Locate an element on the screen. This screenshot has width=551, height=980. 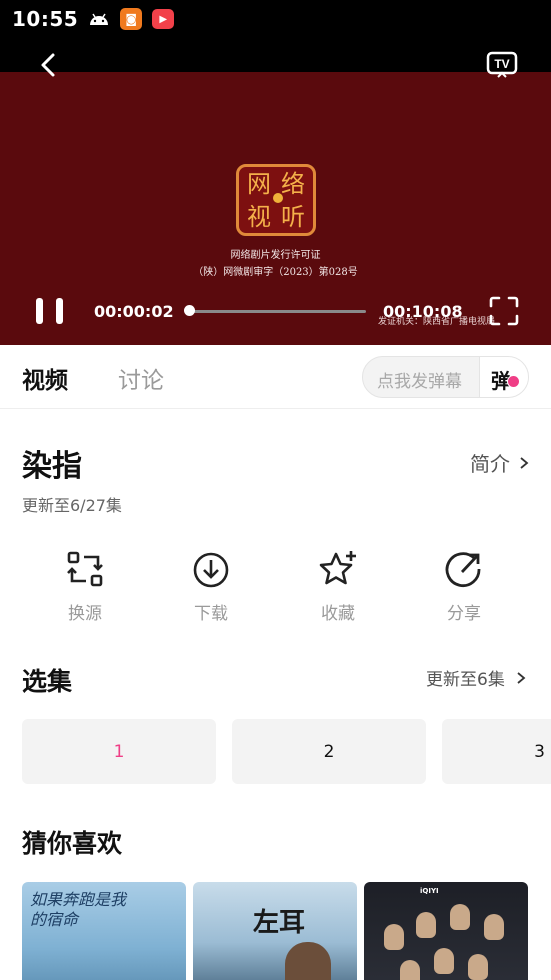
danmu-input: 点我发弹幕 is located at coordinates (419, 379).